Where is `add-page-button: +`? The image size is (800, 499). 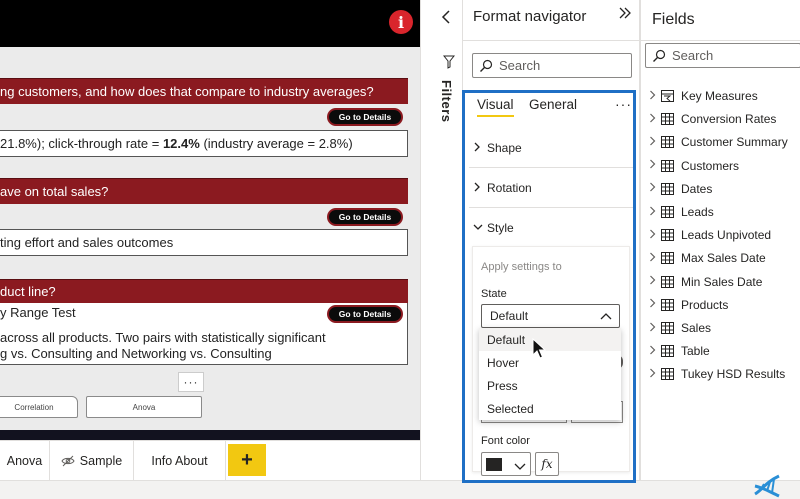 add-page-button: + is located at coordinates (247, 460).